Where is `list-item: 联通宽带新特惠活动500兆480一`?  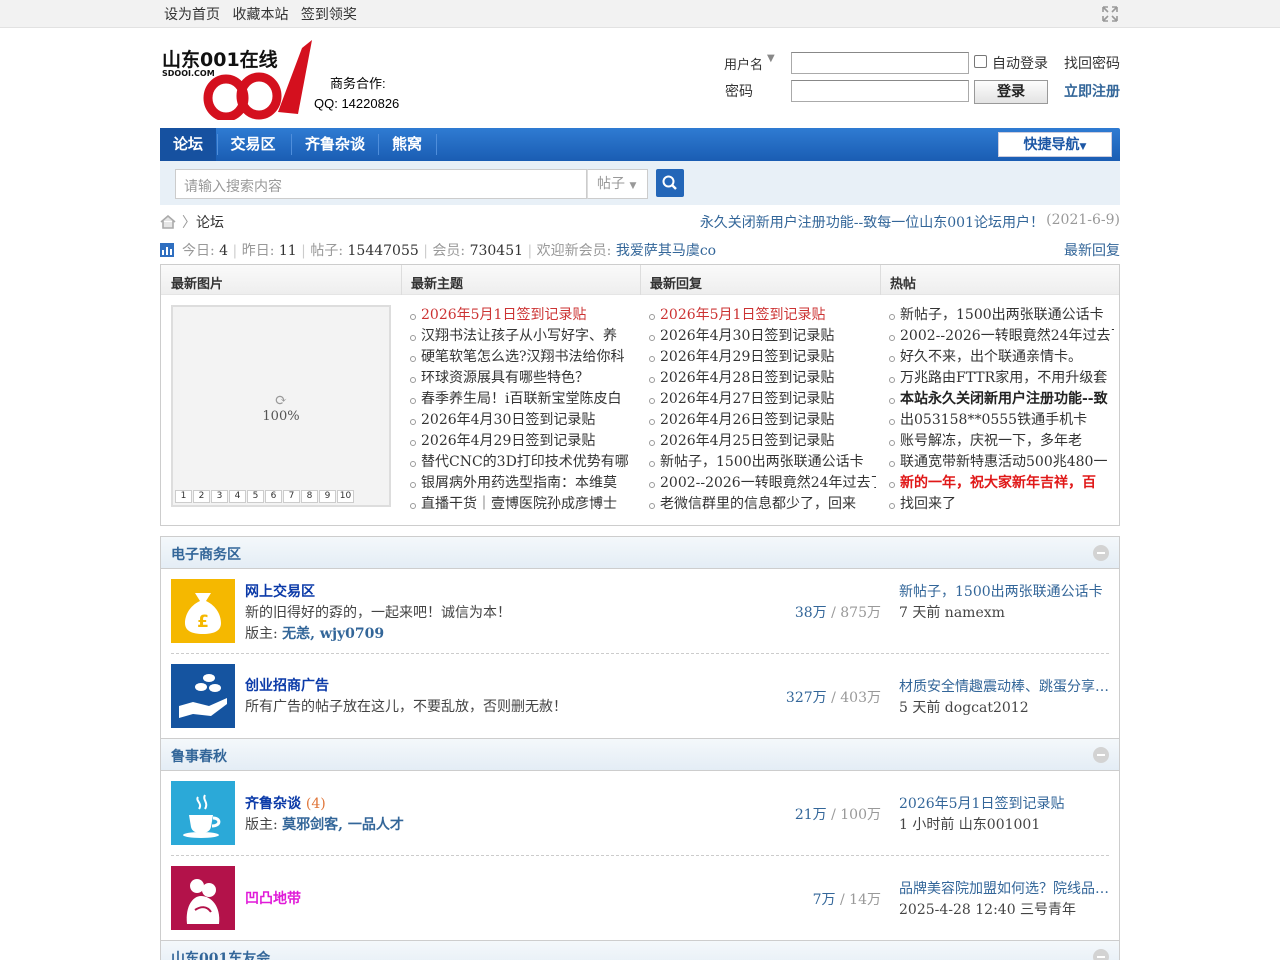 list-item: 联通宽带新特惠活动500兆480一 is located at coordinates (1001, 462).